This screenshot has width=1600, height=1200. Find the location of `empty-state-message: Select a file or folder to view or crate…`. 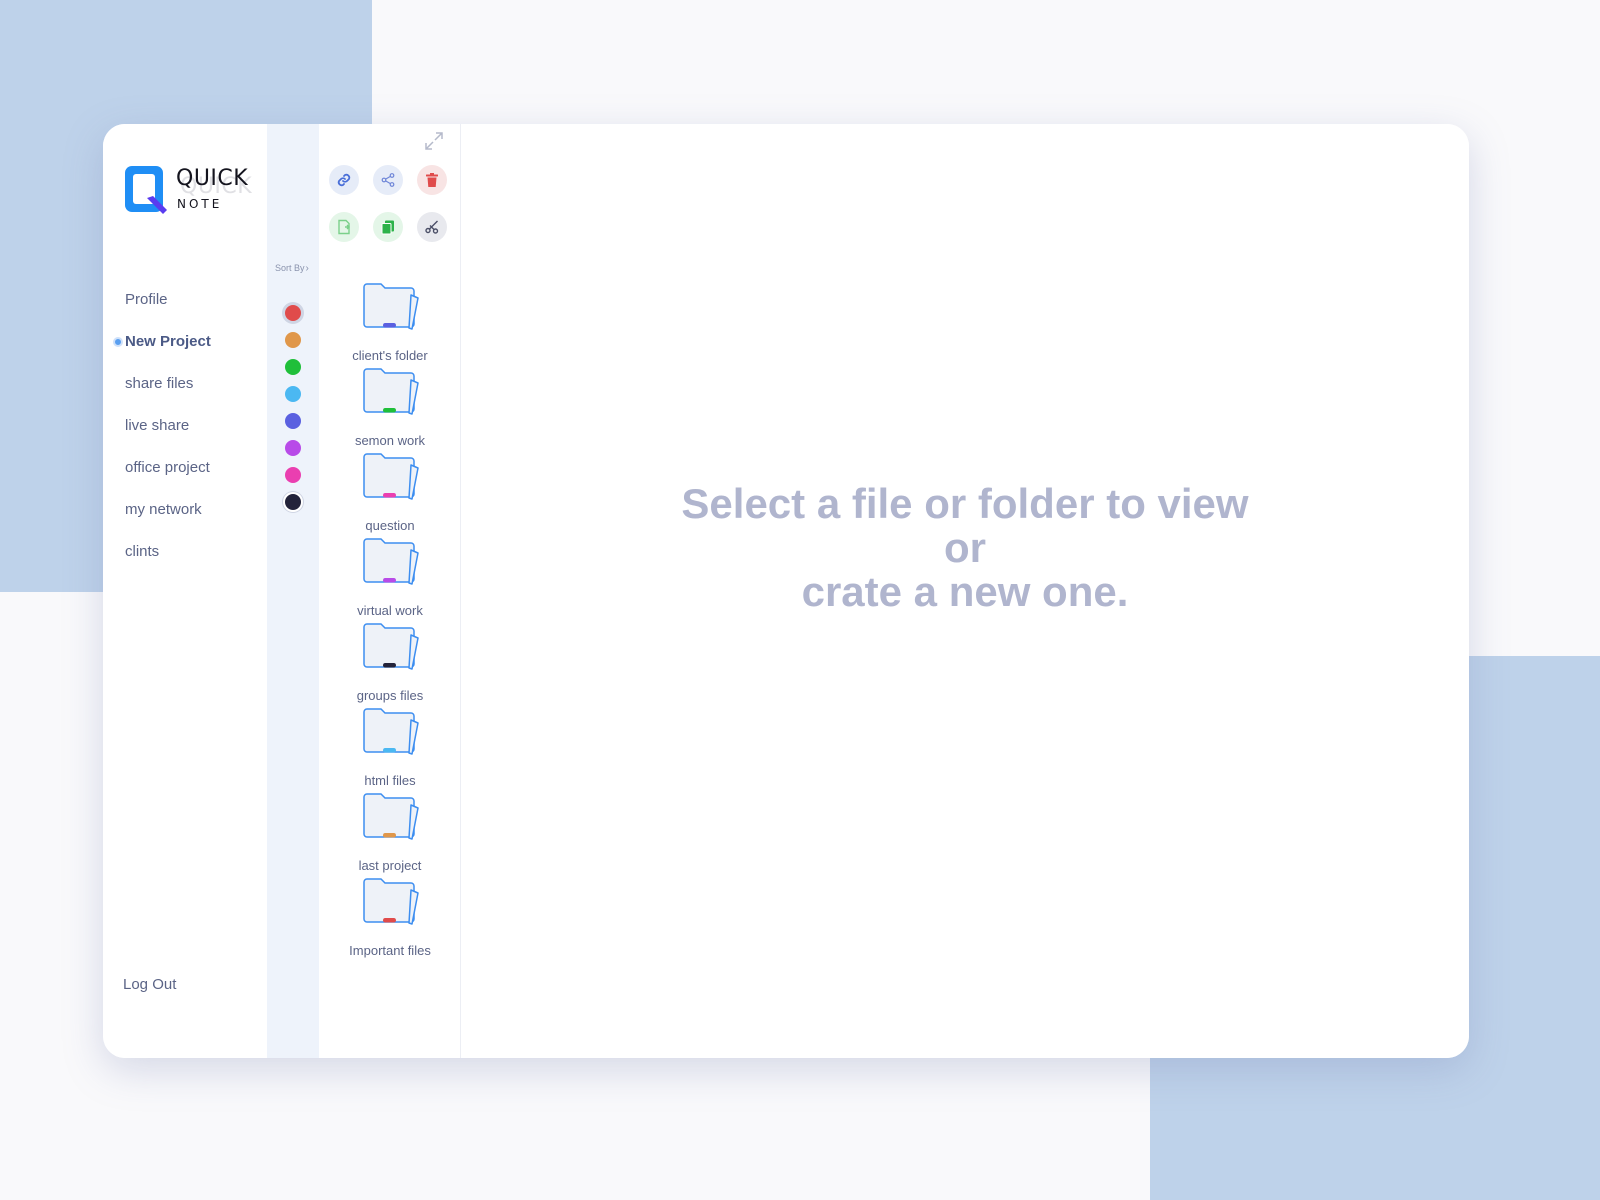

empty-state-message: Select a file or folder to view or crate… is located at coordinates (965, 548).